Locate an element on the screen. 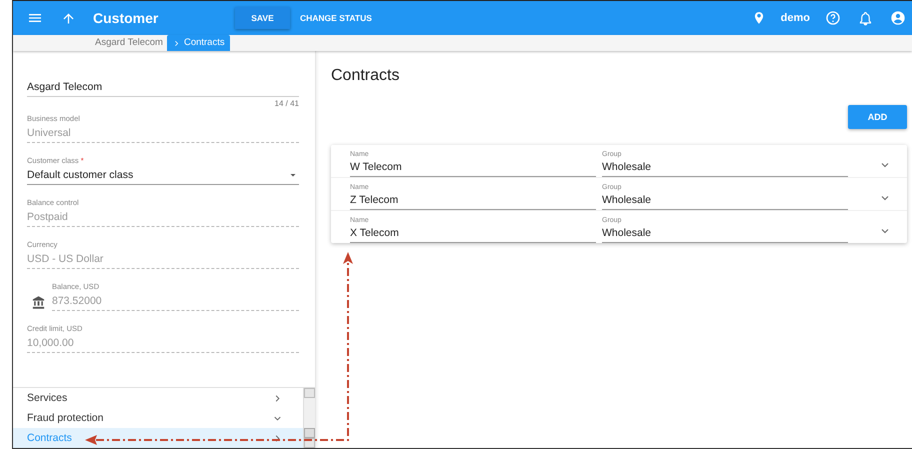 This screenshot has height=449, width=912. name-field: Asgard Telecom is located at coordinates (163, 89).